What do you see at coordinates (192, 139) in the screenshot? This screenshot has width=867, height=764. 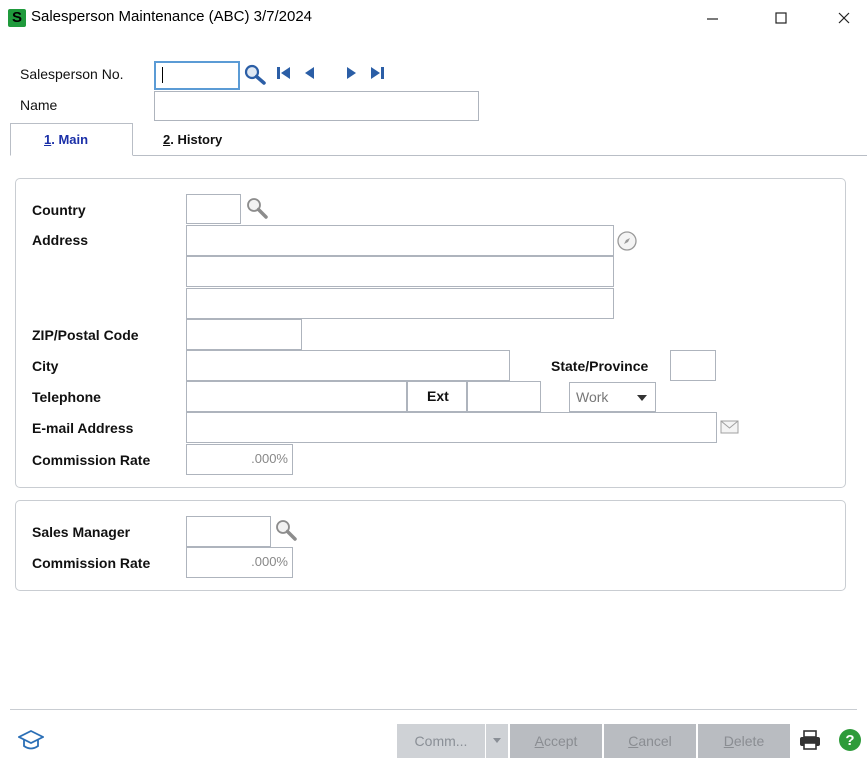 I see `tab-history: 2. History` at bounding box center [192, 139].